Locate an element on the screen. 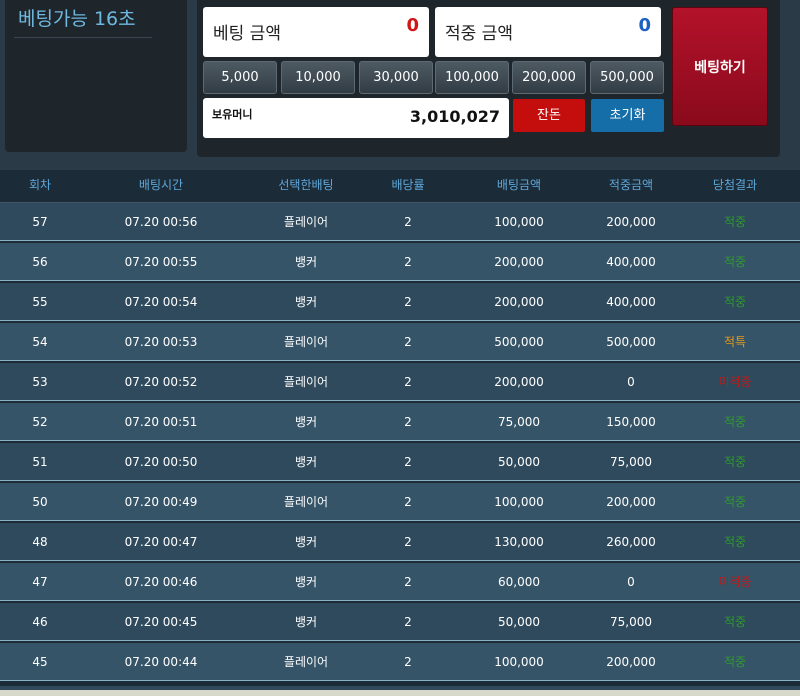 This screenshot has width=800, height=696. hit-amount-label: 적중 금액 is located at coordinates (479, 34).